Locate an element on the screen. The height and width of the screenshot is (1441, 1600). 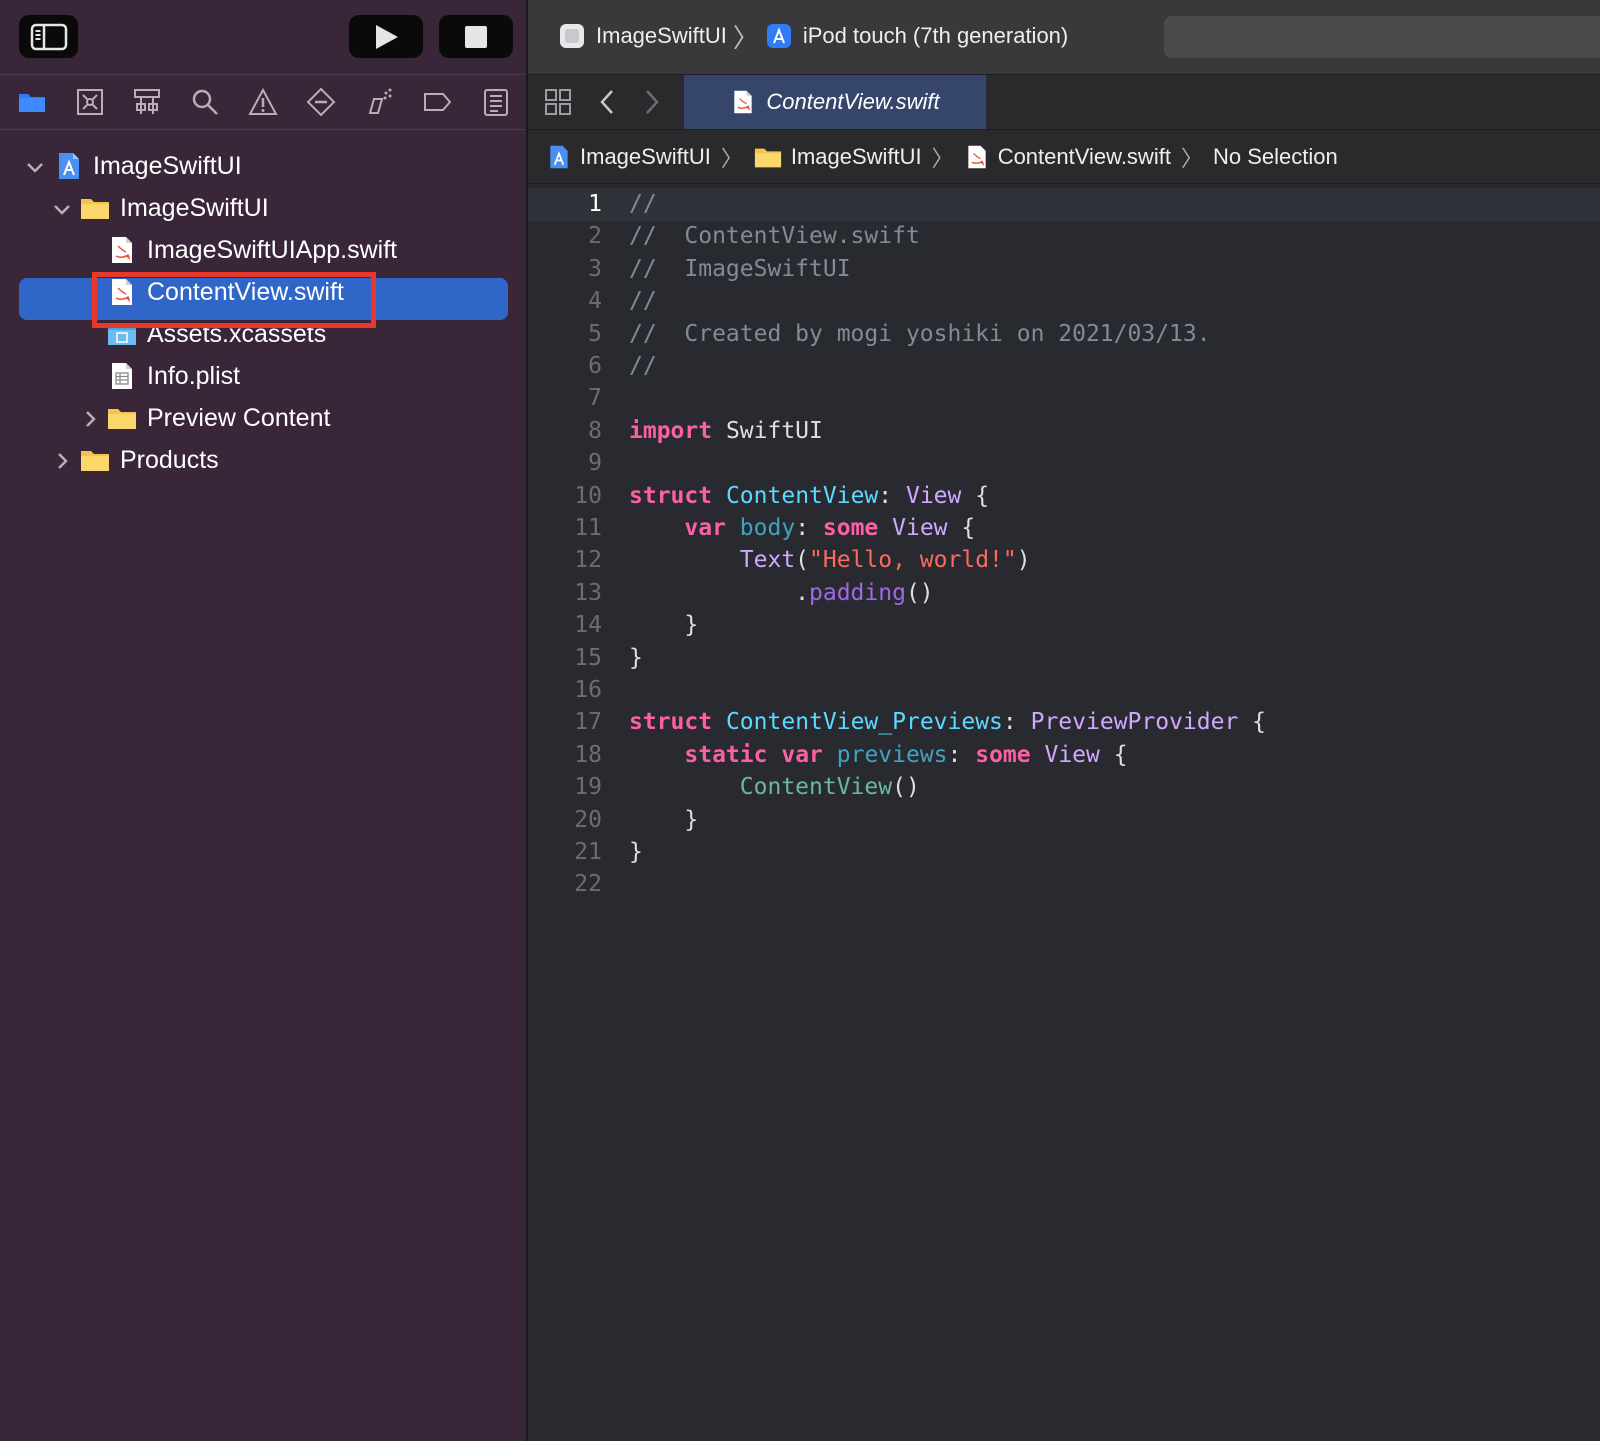
window-toolbar-left is located at coordinates (263, 37).